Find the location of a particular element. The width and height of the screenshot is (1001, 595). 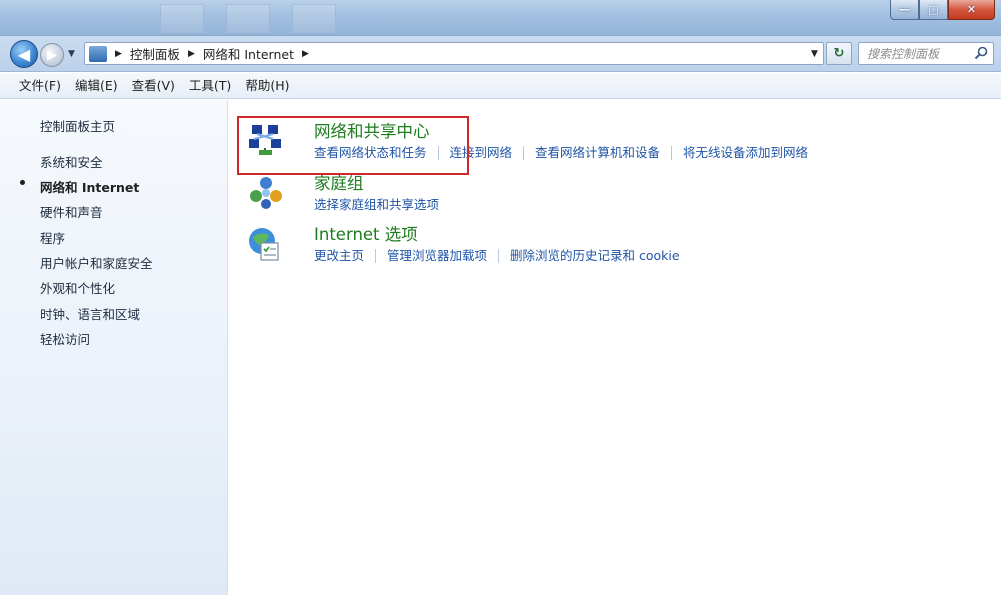

sidebar-item-network-internet: 网络和 Internet is located at coordinates (89, 186).